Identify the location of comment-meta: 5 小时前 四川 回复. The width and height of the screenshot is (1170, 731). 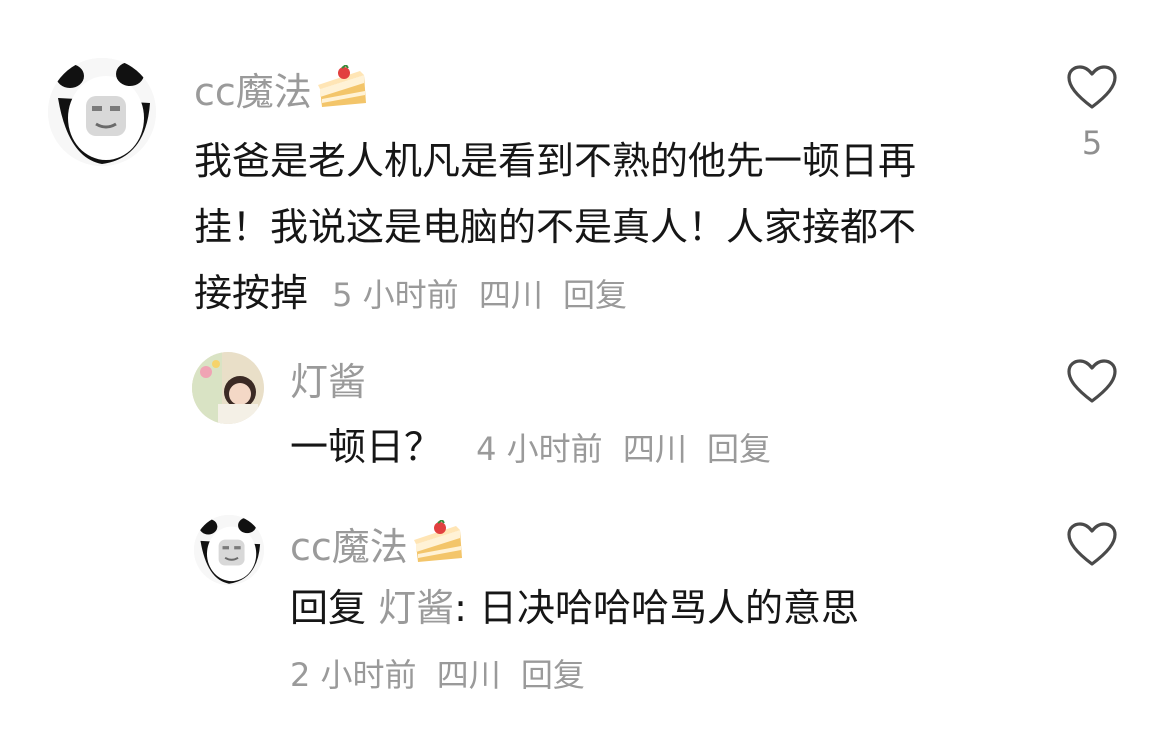
(484, 295).